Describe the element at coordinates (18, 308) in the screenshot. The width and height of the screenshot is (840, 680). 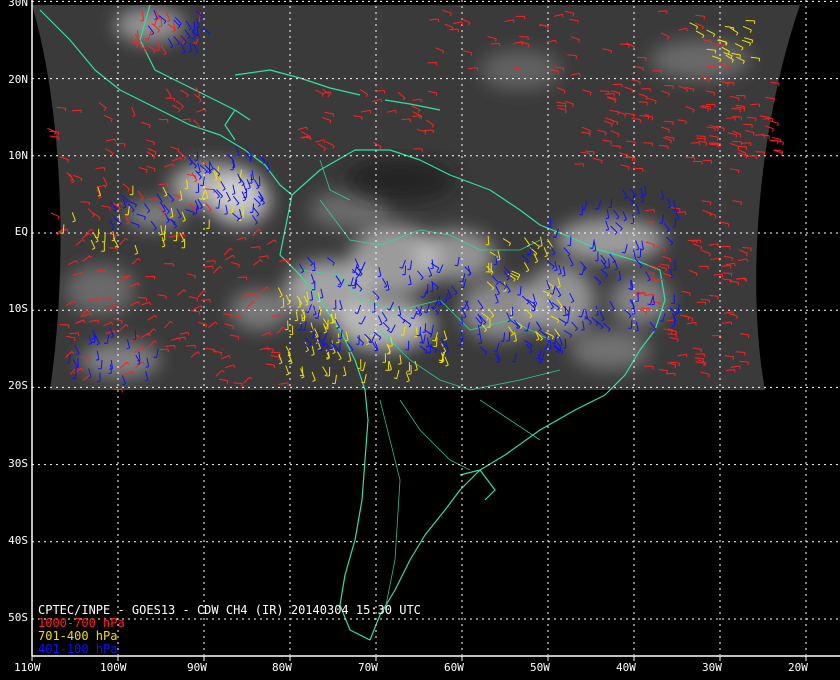
I see `lat-label-10s: 10S` at that location.